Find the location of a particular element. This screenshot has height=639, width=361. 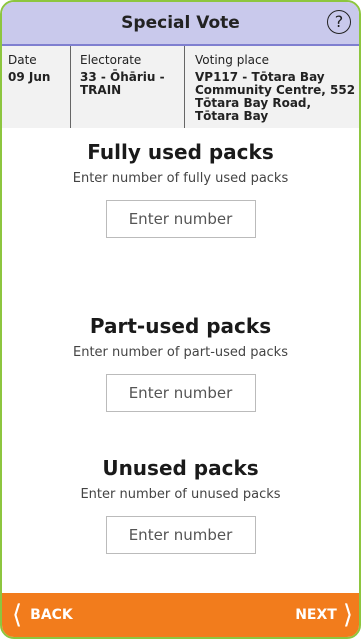

next-button: NEXT ⟩ is located at coordinates (324, 615).